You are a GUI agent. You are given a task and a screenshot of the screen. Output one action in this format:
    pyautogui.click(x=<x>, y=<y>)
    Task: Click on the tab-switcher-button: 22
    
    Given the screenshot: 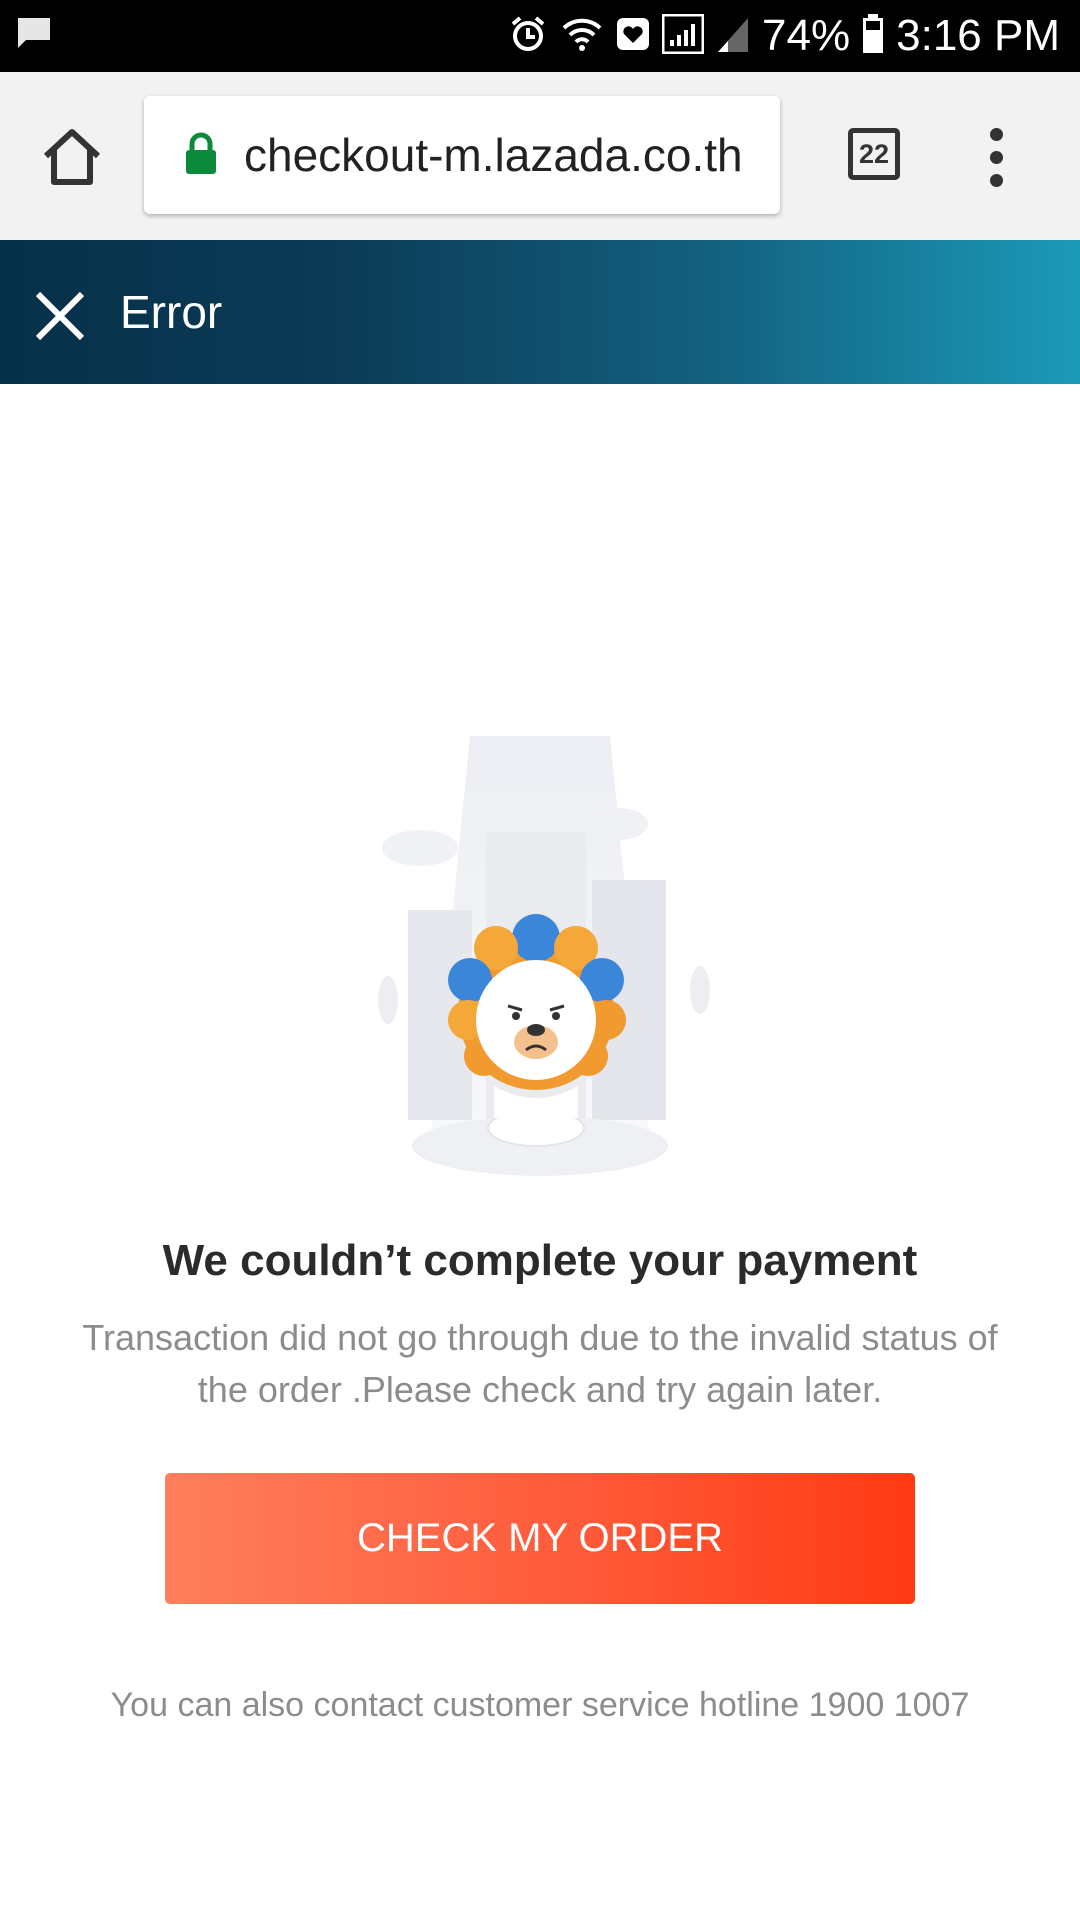 What is the action you would take?
    pyautogui.click(x=874, y=154)
    